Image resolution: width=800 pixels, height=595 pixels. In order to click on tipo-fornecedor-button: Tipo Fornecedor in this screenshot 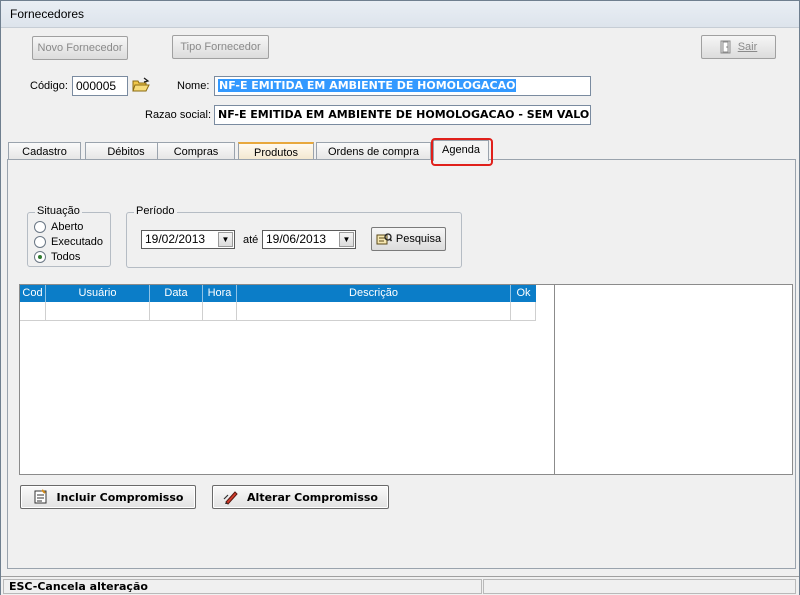, I will do `click(220, 47)`.